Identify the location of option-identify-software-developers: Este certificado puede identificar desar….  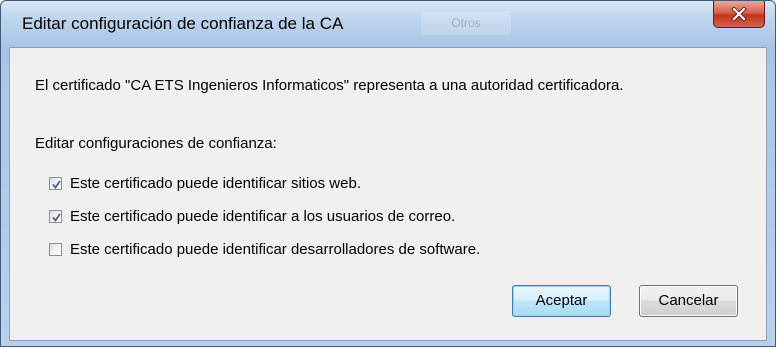
(264, 249).